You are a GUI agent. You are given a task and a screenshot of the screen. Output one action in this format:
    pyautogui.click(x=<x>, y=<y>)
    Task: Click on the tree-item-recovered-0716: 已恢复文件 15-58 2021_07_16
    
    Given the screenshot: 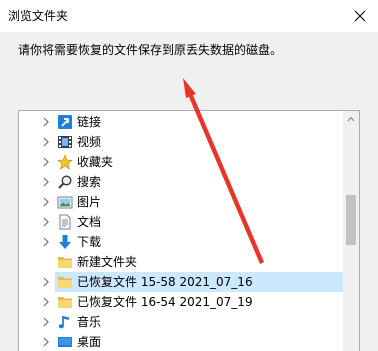 What is the action you would take?
    pyautogui.click(x=182, y=282)
    